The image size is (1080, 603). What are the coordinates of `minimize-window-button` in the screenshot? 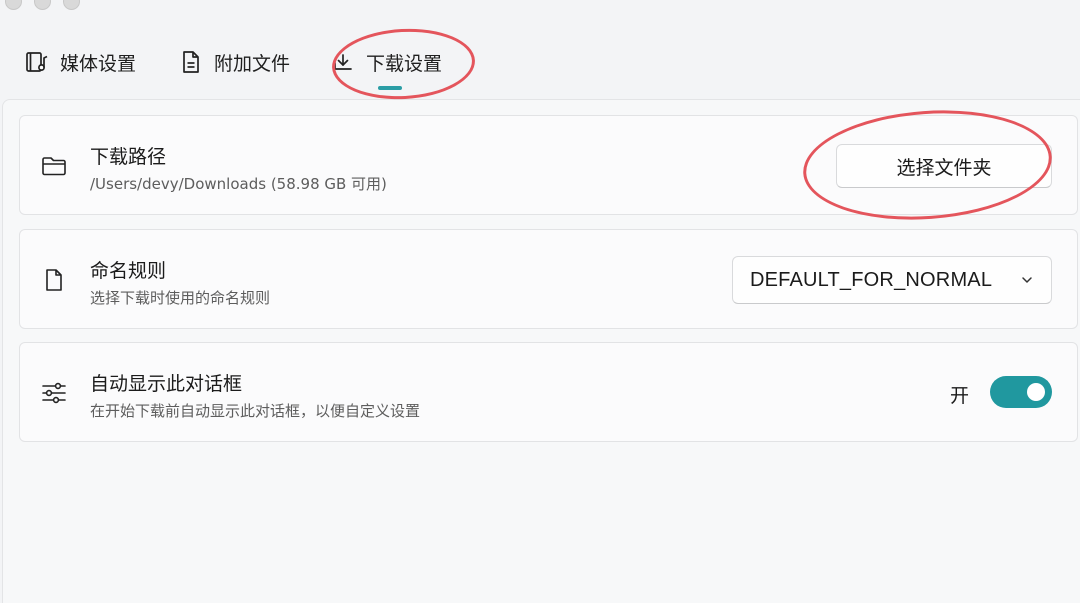 It's located at (42, 5).